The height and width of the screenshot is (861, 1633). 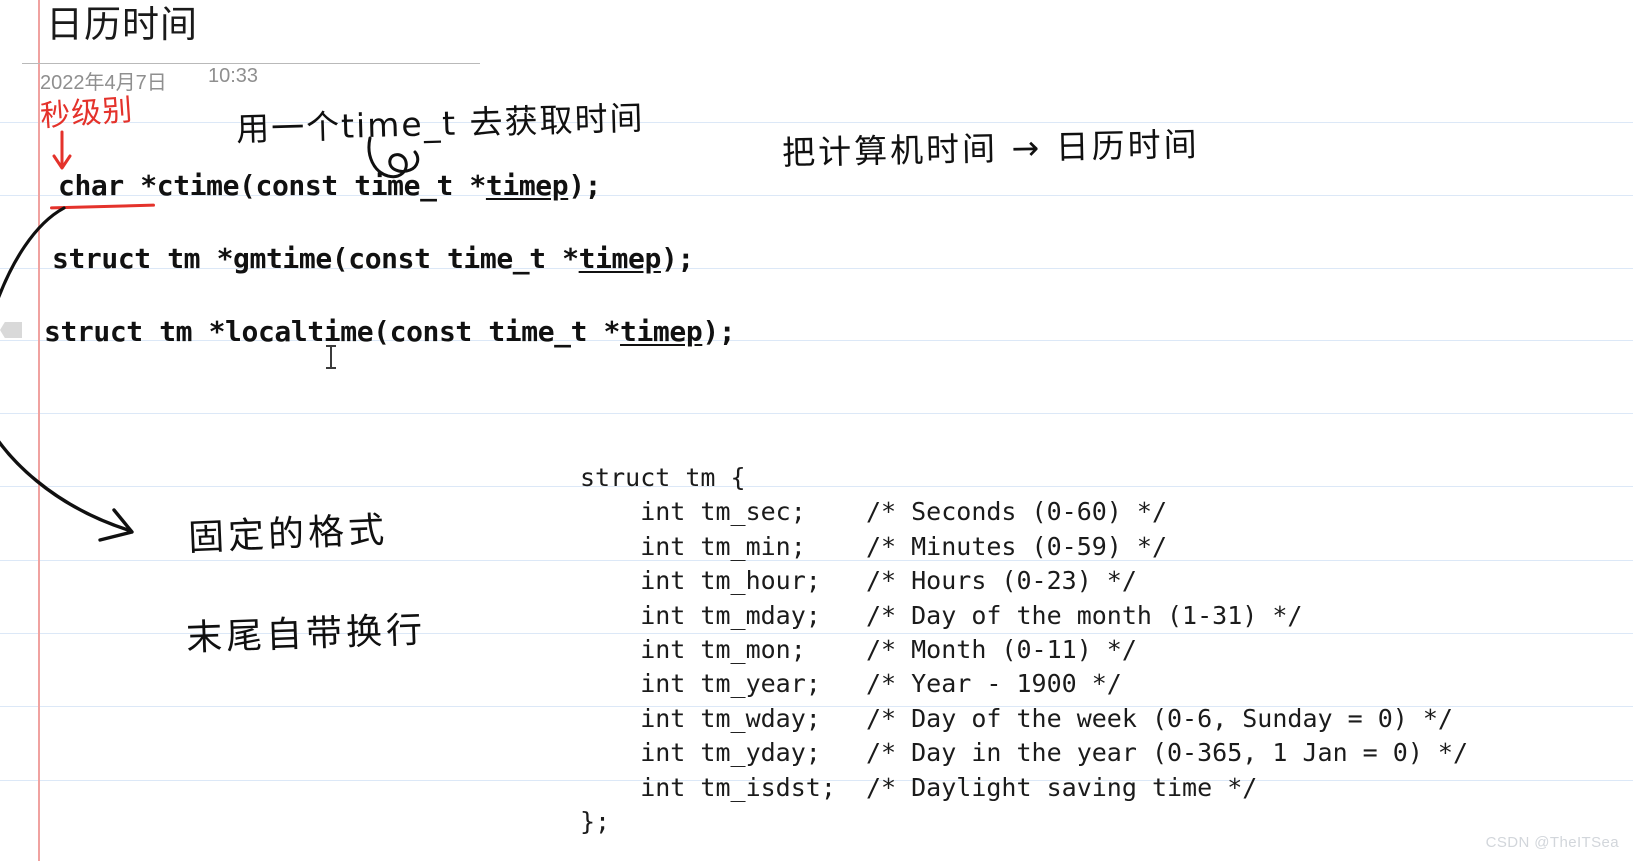 I want to click on red-margin-line, so click(x=39, y=430).